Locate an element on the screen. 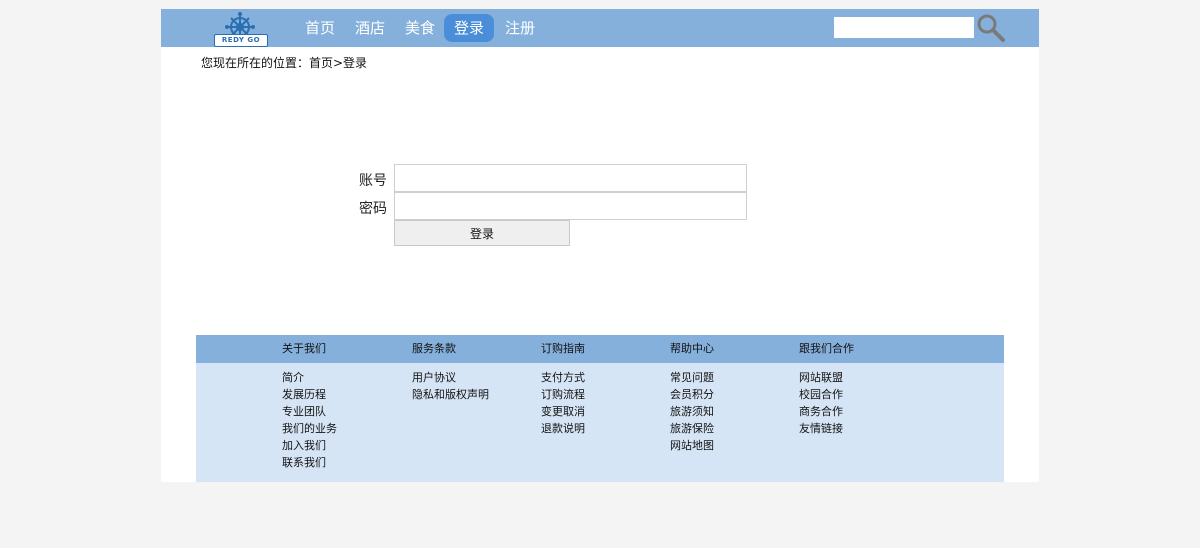 The image size is (1200, 548). footer-column-help: 帮助中心 常见问题 会员积分 旅游须知 旅游保险 网站地图 is located at coordinates (732, 394).